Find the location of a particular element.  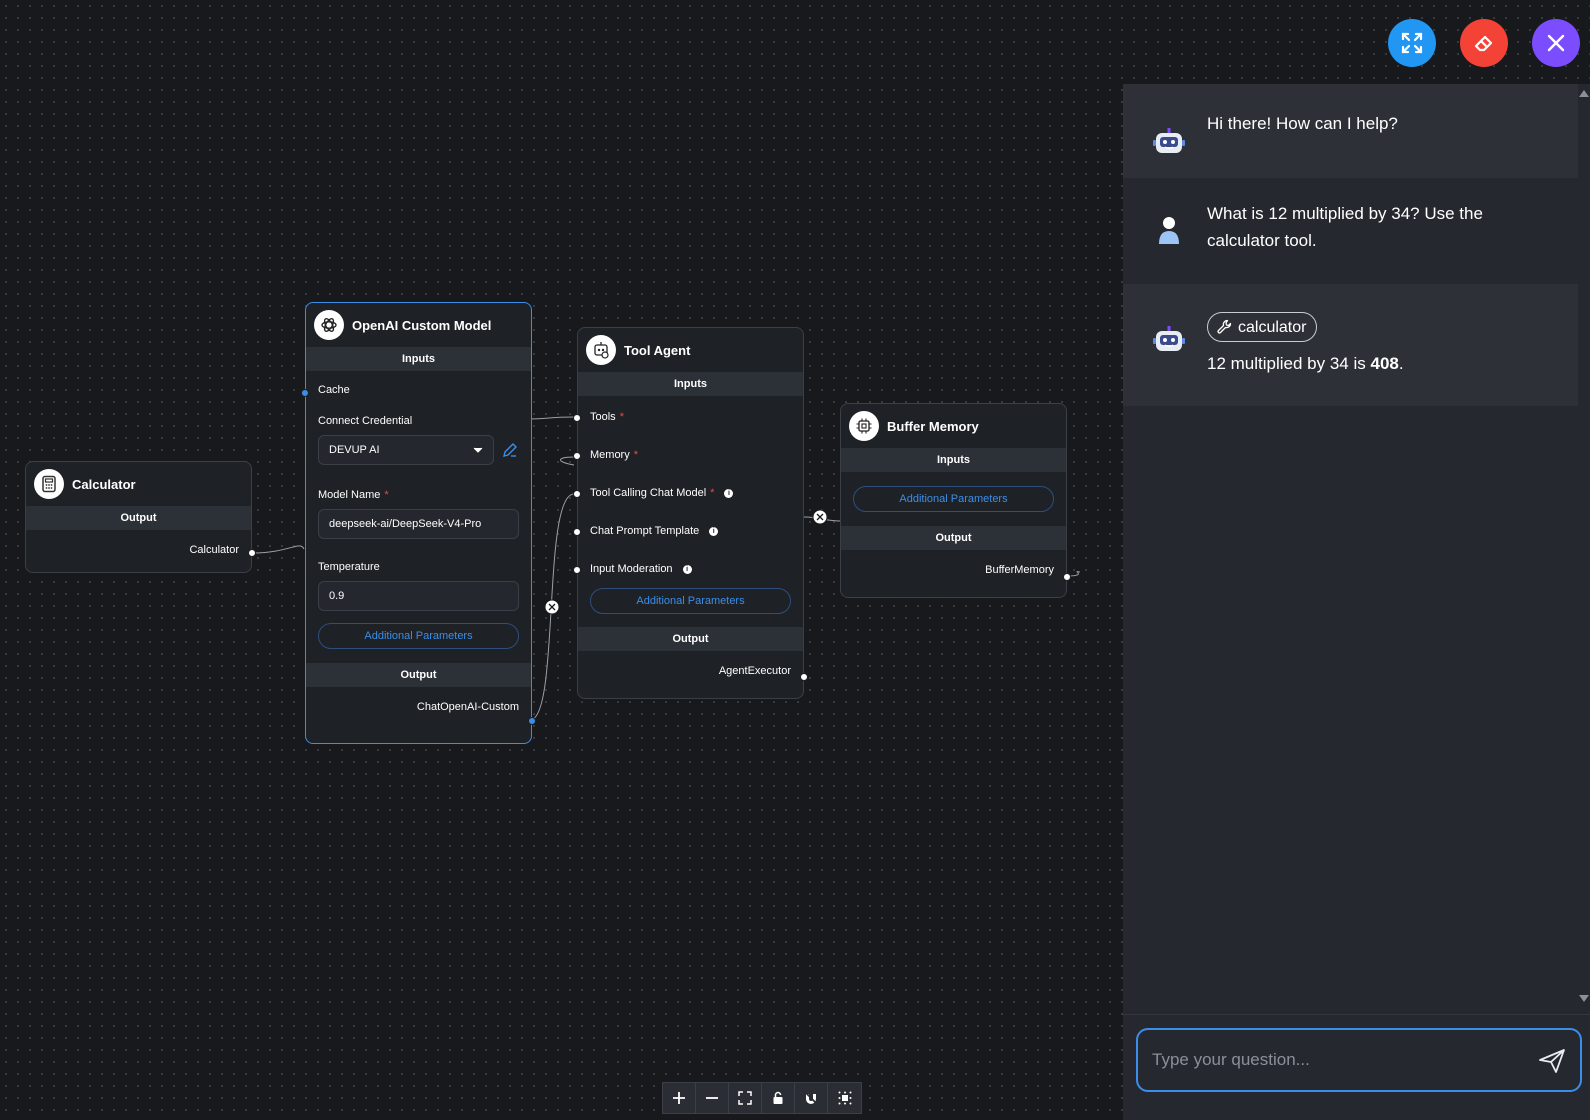

chat-prompt-param: Chat Prompt Template i is located at coordinates (690, 531).